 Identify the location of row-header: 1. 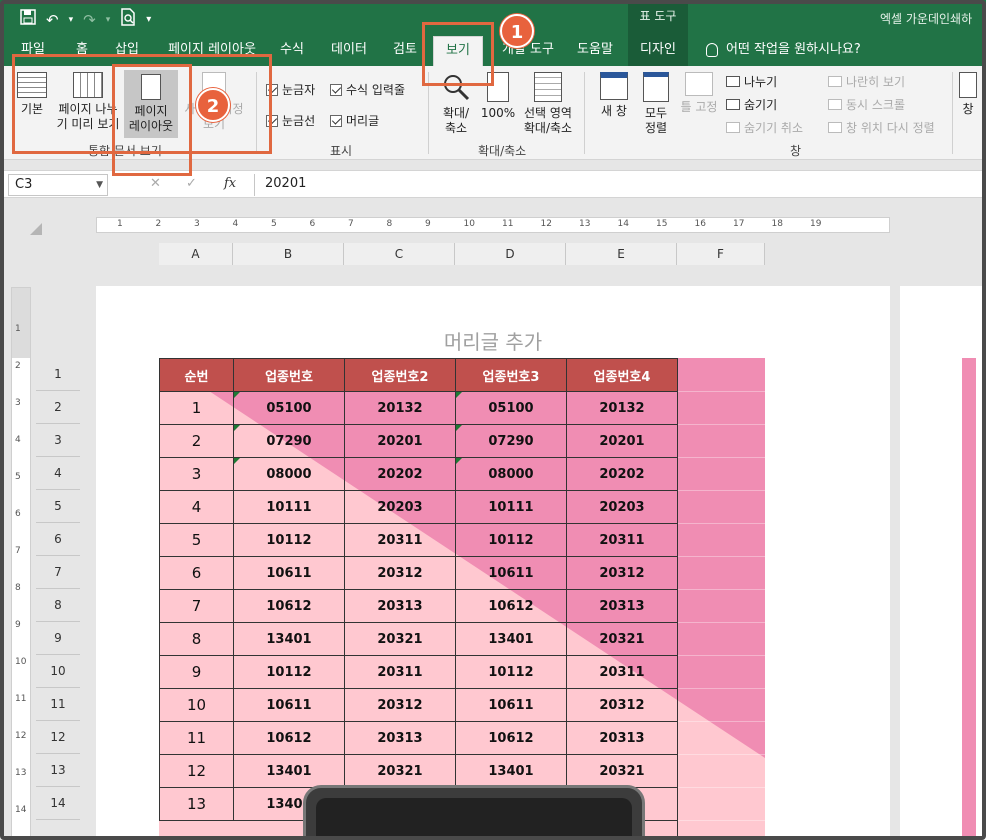
(58, 374).